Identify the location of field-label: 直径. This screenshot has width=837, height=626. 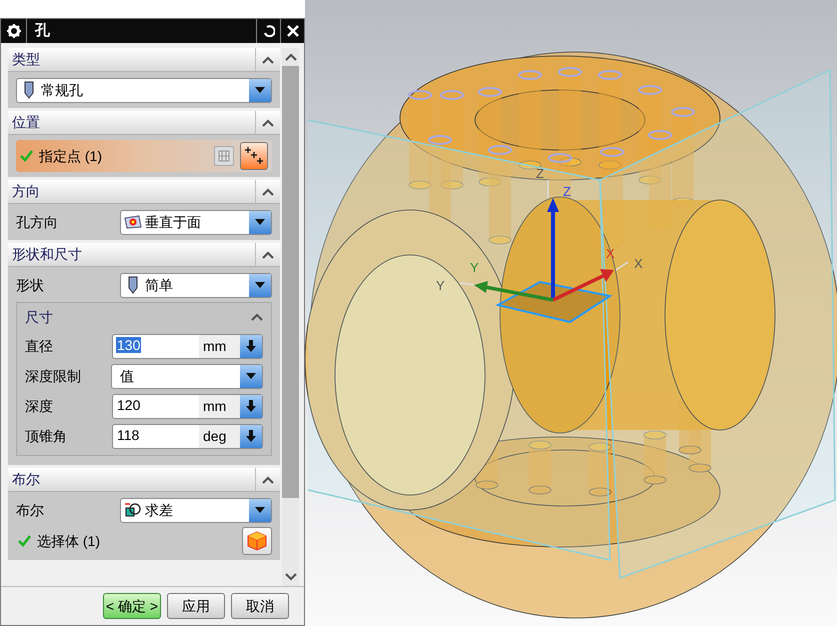
(39, 346).